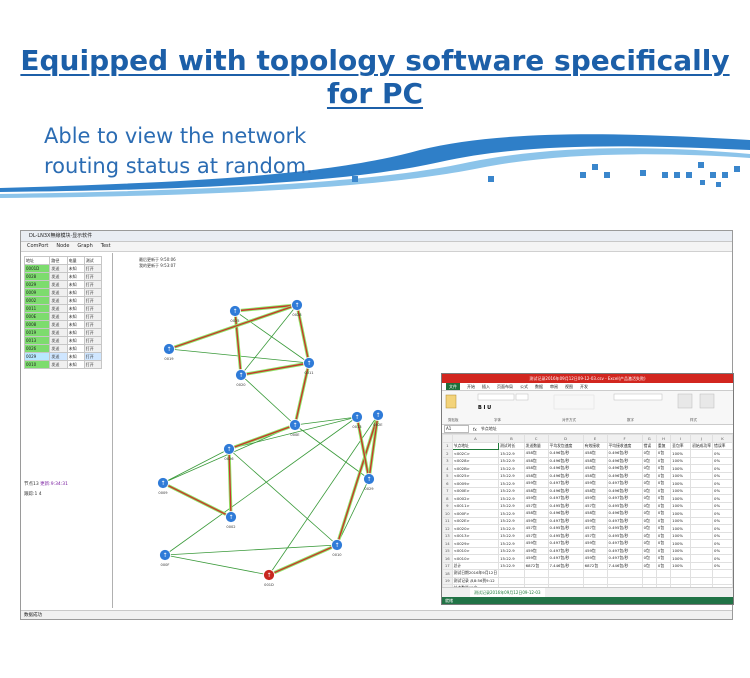 The height and width of the screenshot is (678, 750). What do you see at coordinates (63, 332) in the screenshot?
I see `node-row: 0019 发送 未知 打开` at bounding box center [63, 332].